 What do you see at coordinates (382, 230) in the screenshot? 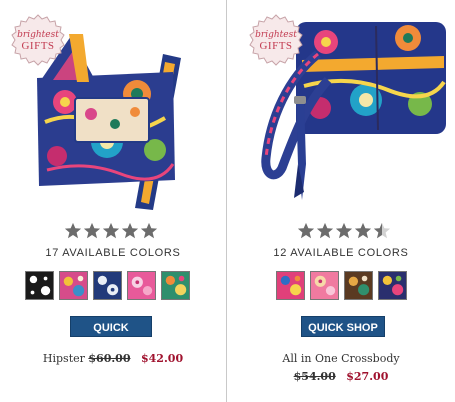
I see `star-half-icon` at bounding box center [382, 230].